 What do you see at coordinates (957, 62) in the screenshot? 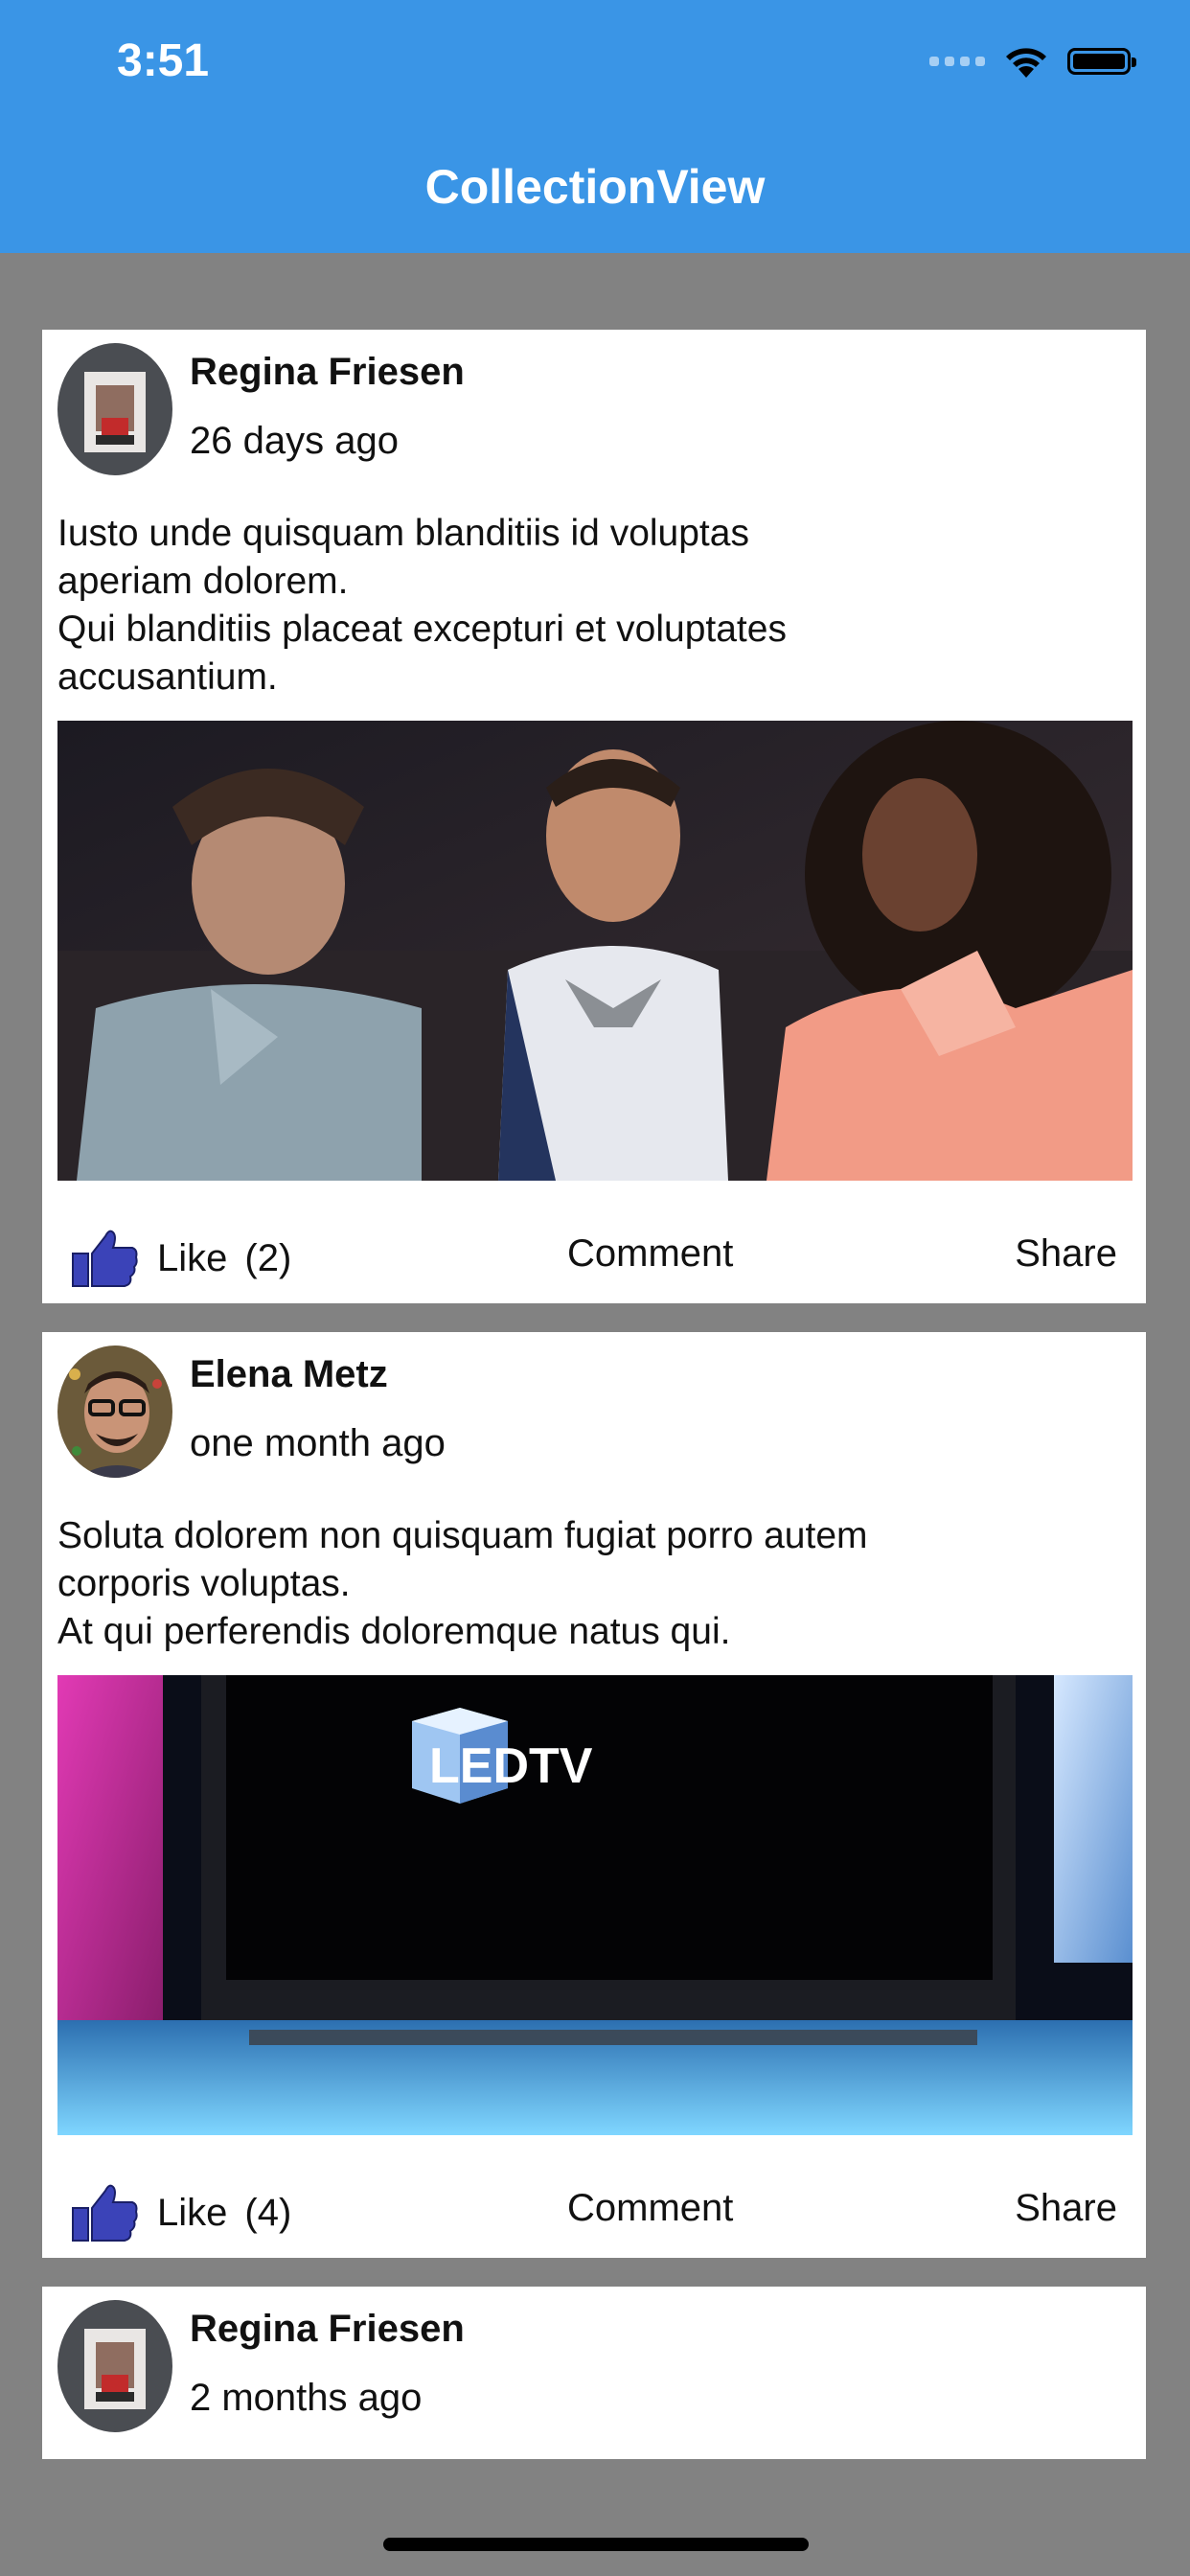
I see `cellular-signal-icon` at bounding box center [957, 62].